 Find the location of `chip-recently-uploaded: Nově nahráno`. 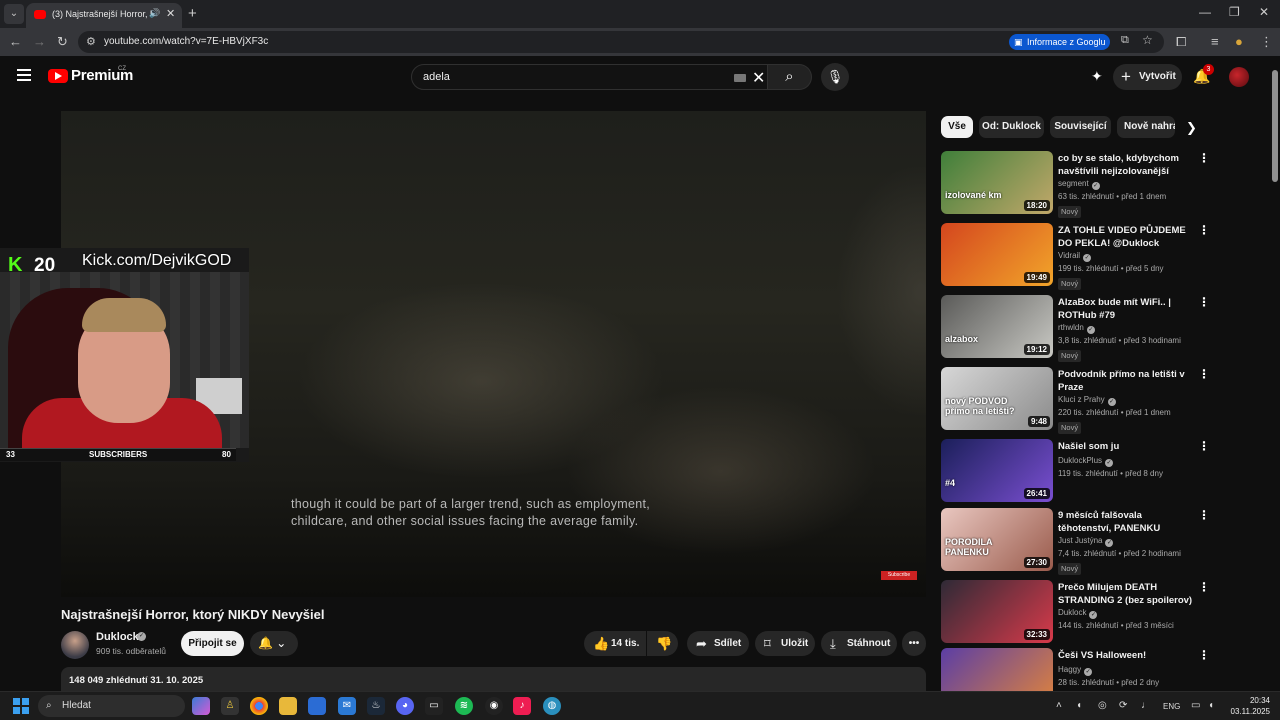

chip-recently-uploaded: Nově nahráno is located at coordinates (1146, 127).